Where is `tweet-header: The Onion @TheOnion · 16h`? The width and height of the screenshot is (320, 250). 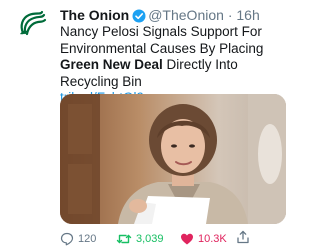 tweet-header: The Onion @TheOnion · 16h is located at coordinates (160, 15).